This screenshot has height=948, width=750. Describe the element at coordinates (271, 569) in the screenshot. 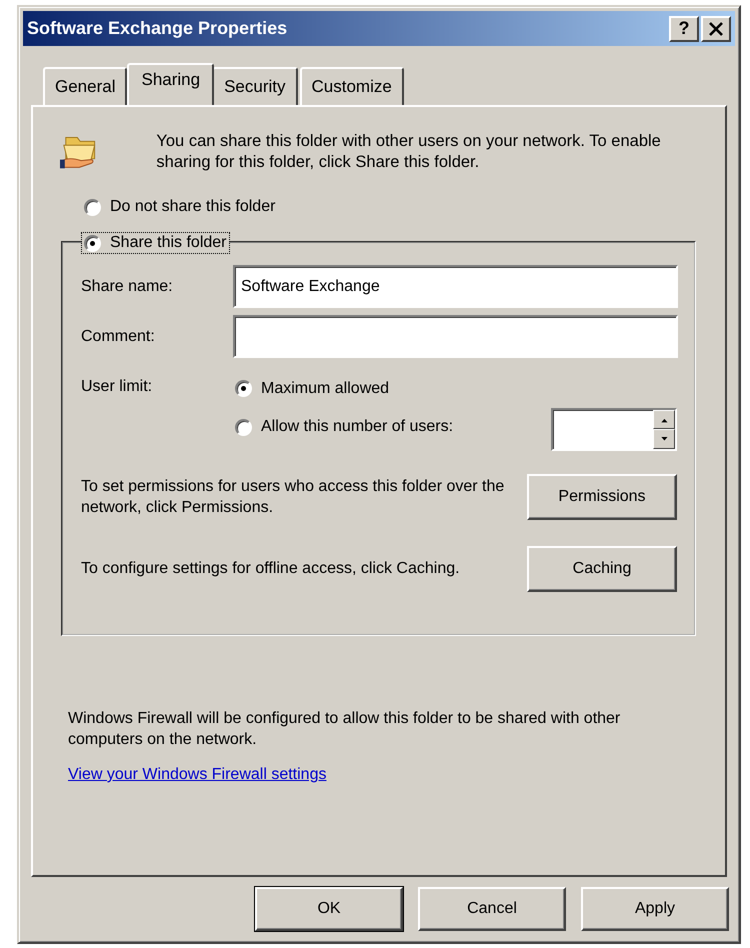

I see `caching-text: To configure settings for offline access, click Caching.` at that location.